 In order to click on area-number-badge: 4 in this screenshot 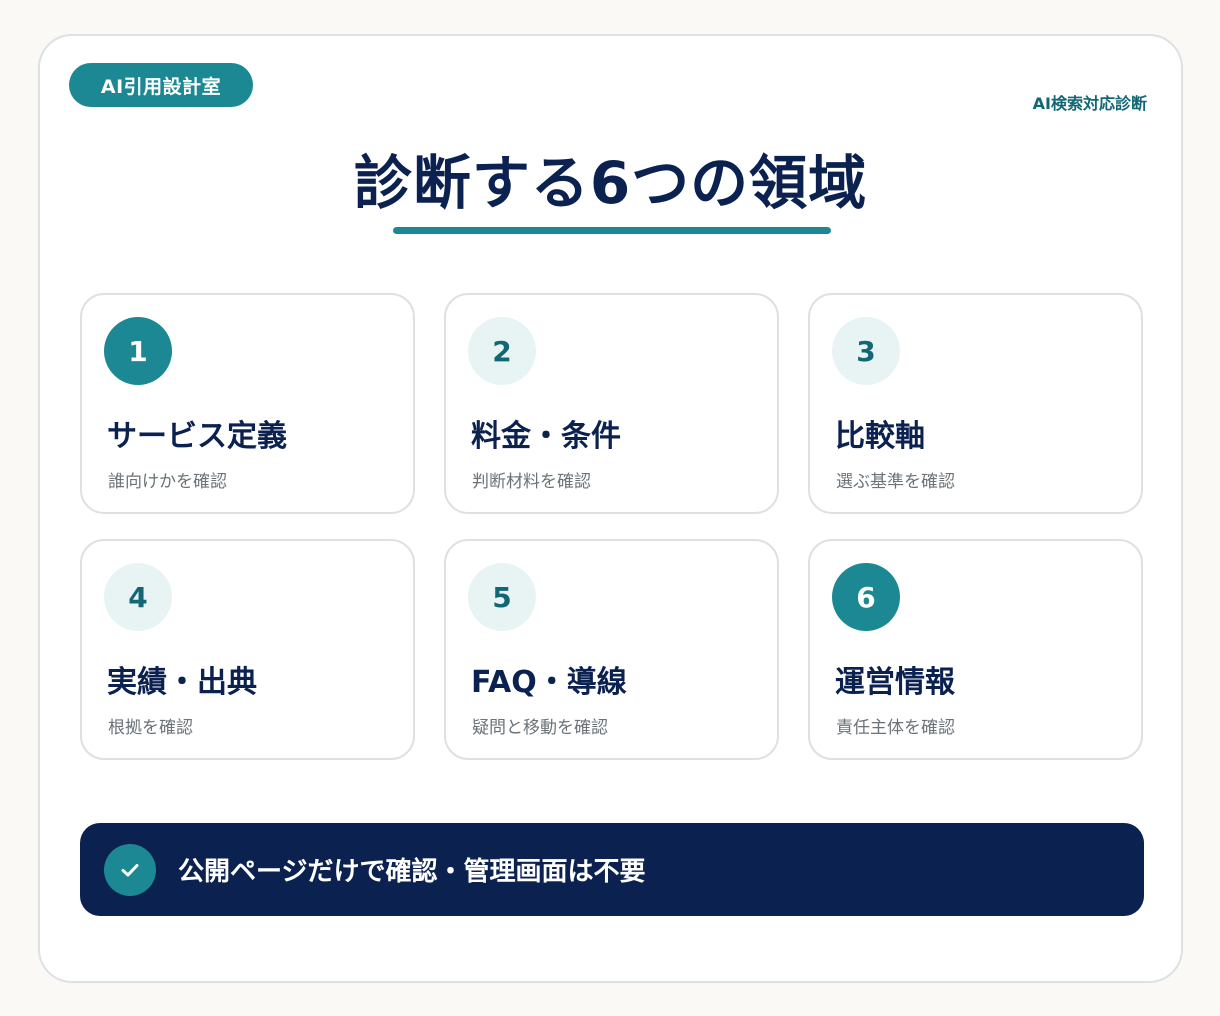, I will do `click(138, 597)`.